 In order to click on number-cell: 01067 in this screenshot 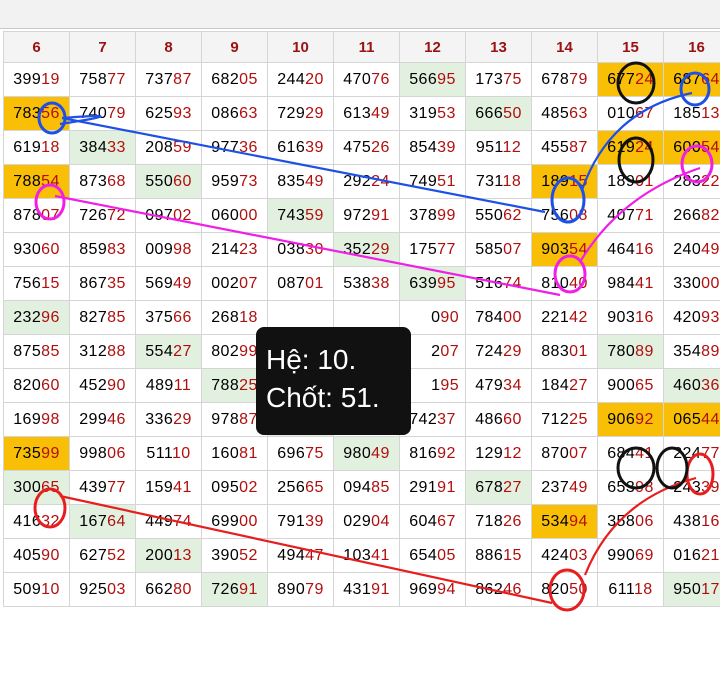, I will do `click(630, 113)`.